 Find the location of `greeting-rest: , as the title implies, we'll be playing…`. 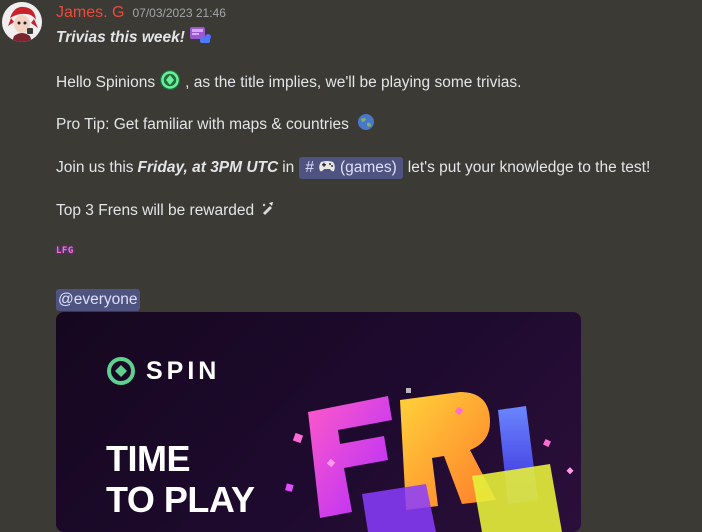

greeting-rest: , as the title implies, we'll be playing… is located at coordinates (353, 82).